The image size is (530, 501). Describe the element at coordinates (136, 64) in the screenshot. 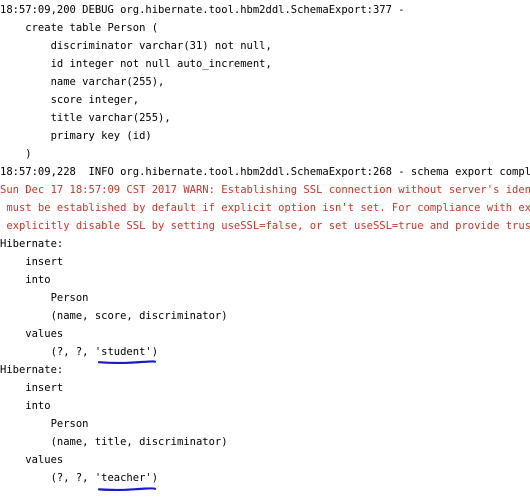

I see `console-line: id integer not null auto_increment,` at that location.